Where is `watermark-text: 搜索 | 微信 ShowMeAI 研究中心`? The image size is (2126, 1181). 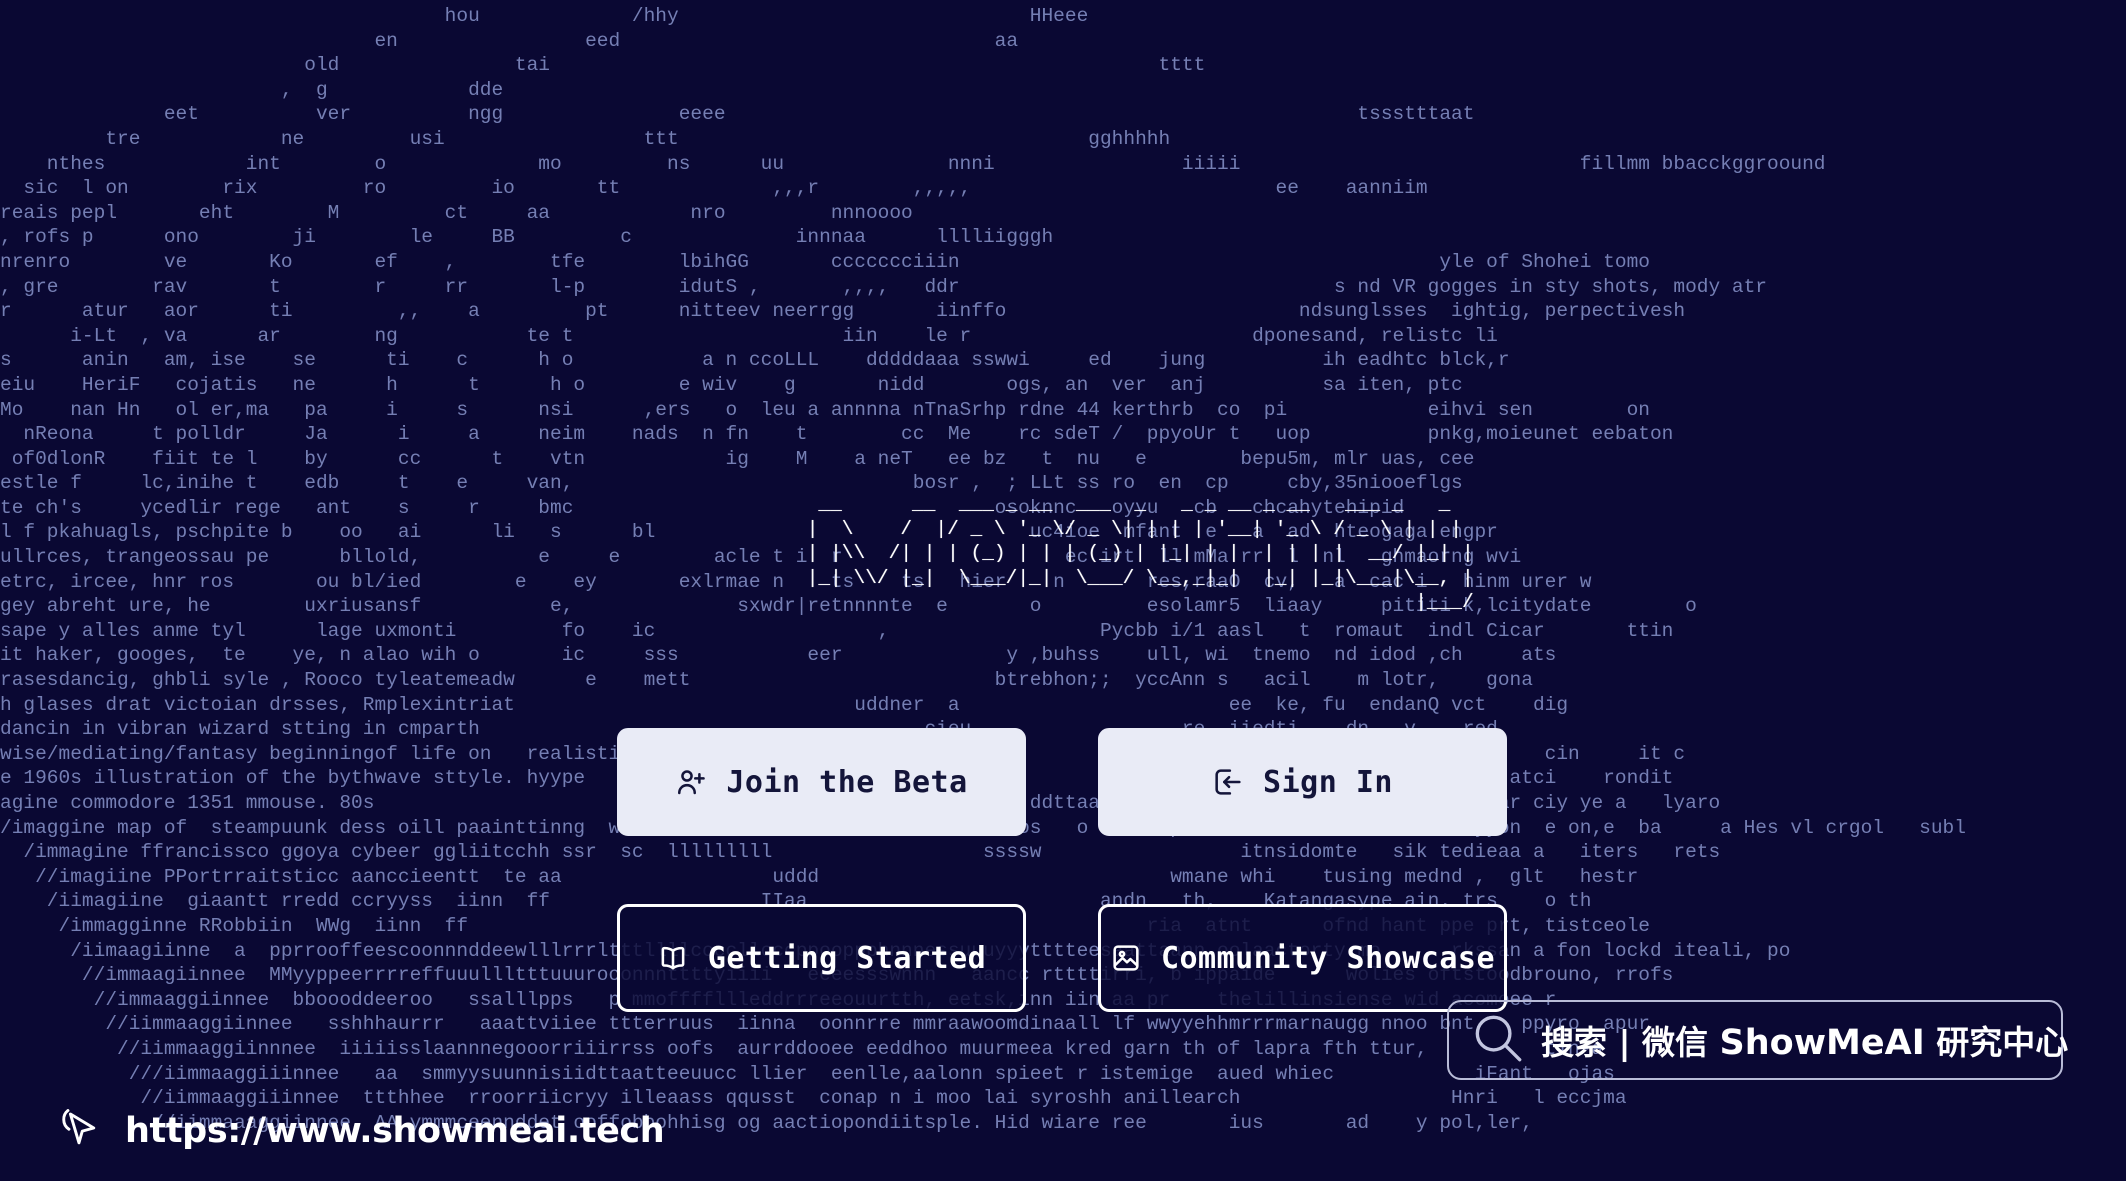 watermark-text: 搜索 | 微信 ShowMeAI 研究中心 is located at coordinates (1804, 1040).